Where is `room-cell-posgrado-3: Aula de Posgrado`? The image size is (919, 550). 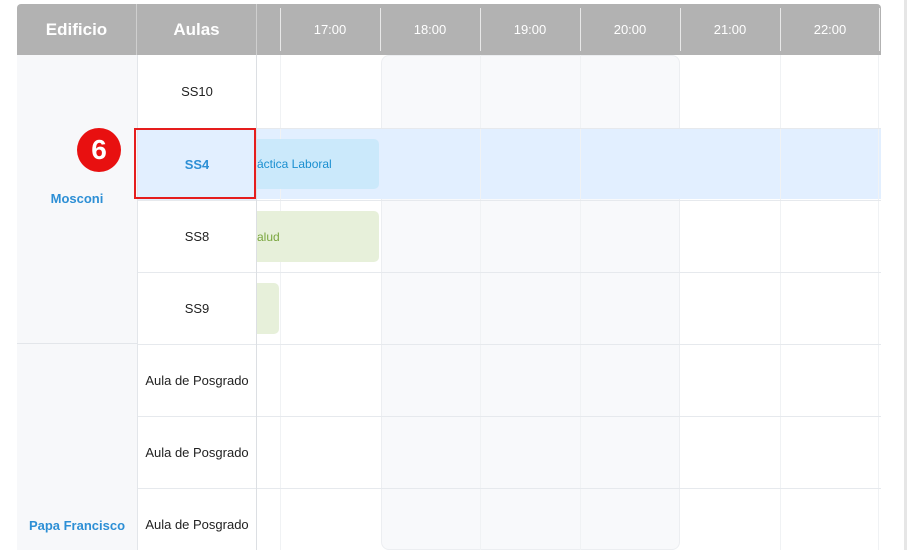
room-cell-posgrado-3: Aula de Posgrado is located at coordinates (197, 519).